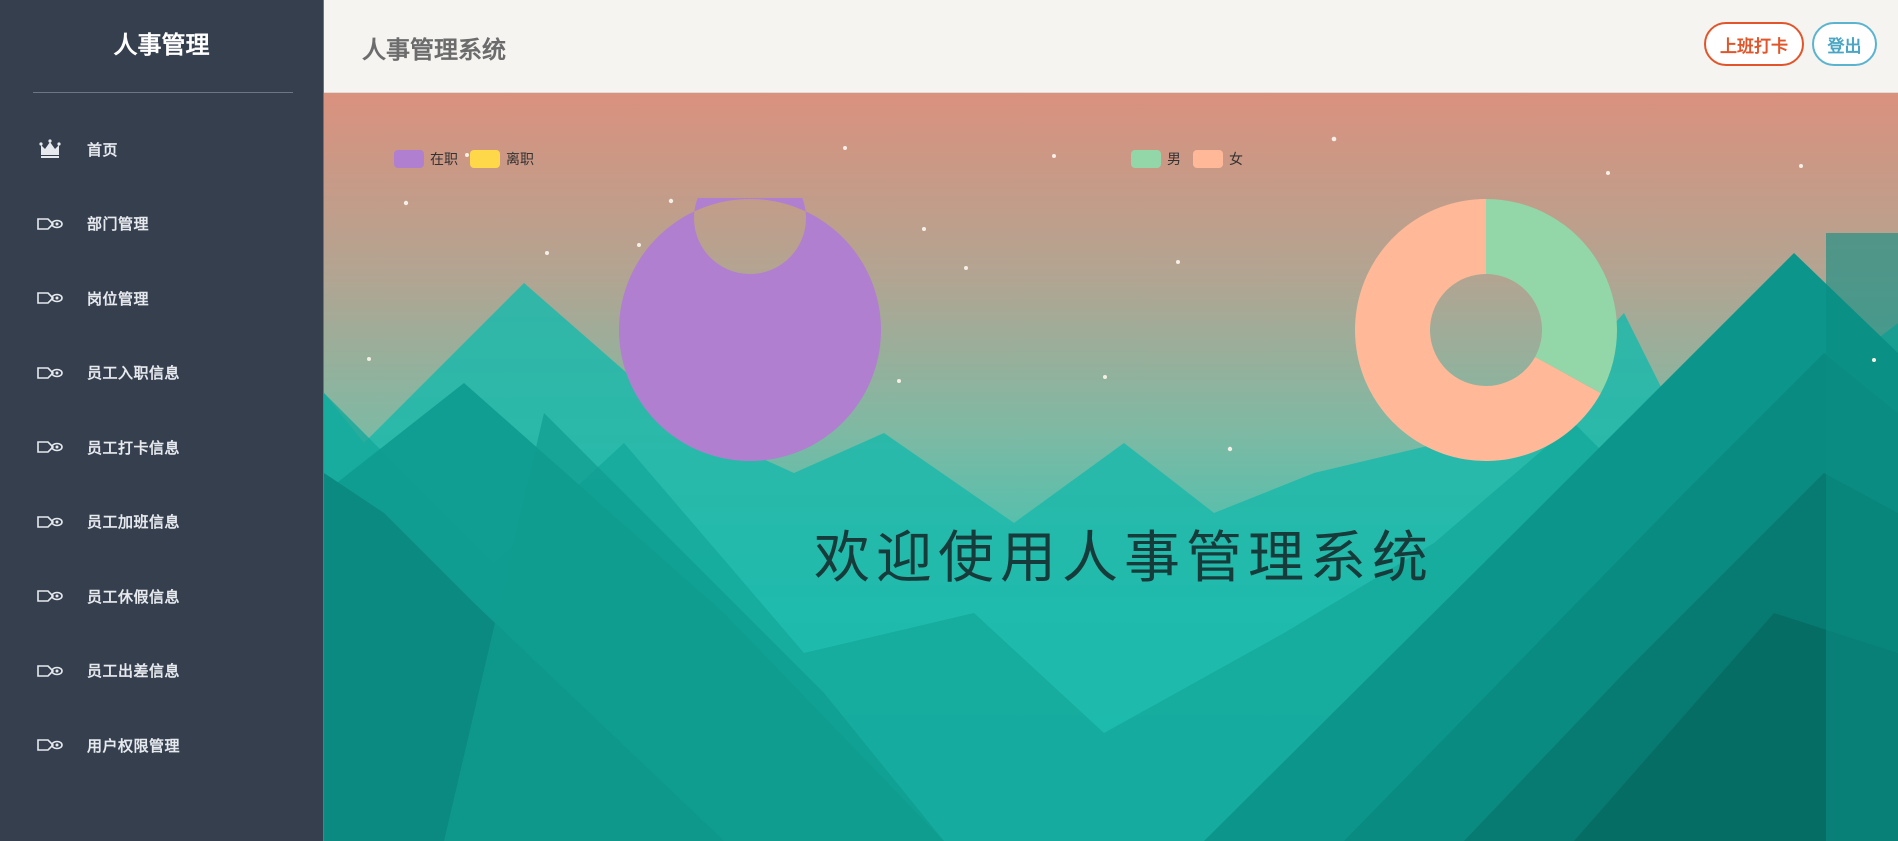 The width and height of the screenshot is (1898, 841). What do you see at coordinates (161, 149) in the screenshot?
I see `sidebar-item-home: 首页` at bounding box center [161, 149].